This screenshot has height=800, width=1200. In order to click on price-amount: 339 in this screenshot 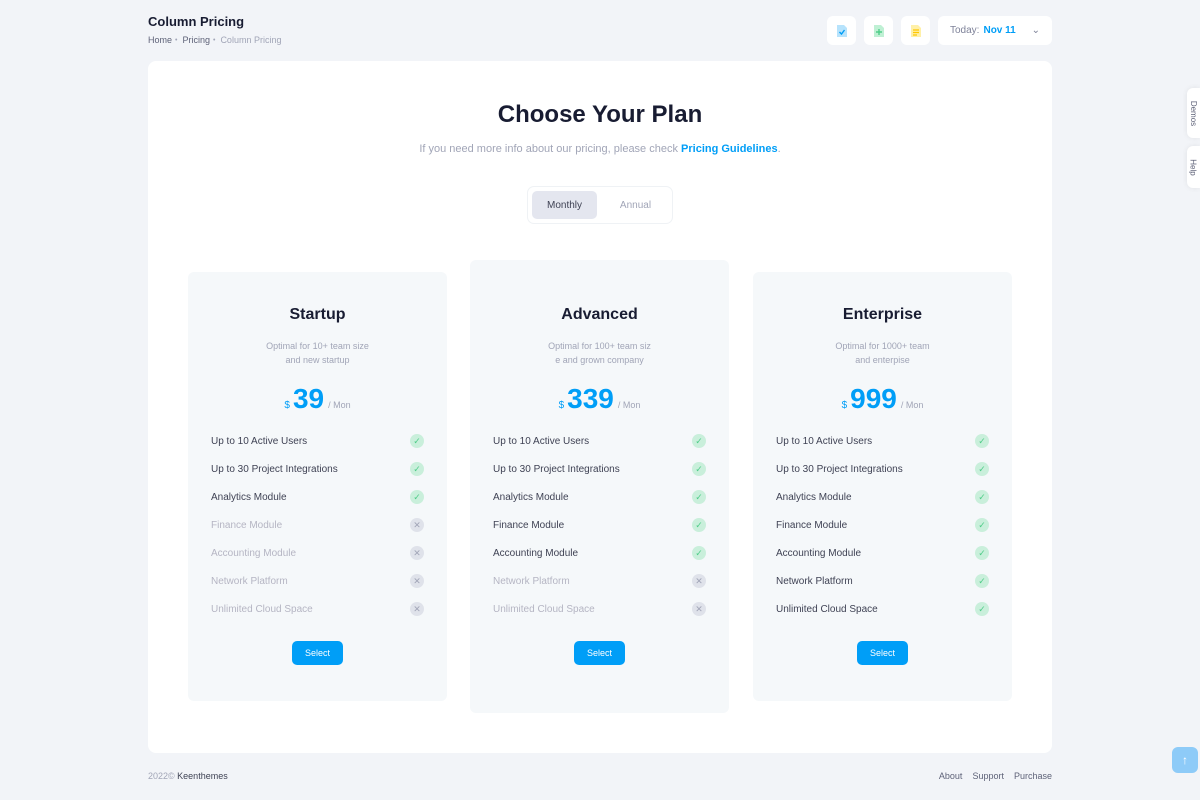, I will do `click(590, 398)`.